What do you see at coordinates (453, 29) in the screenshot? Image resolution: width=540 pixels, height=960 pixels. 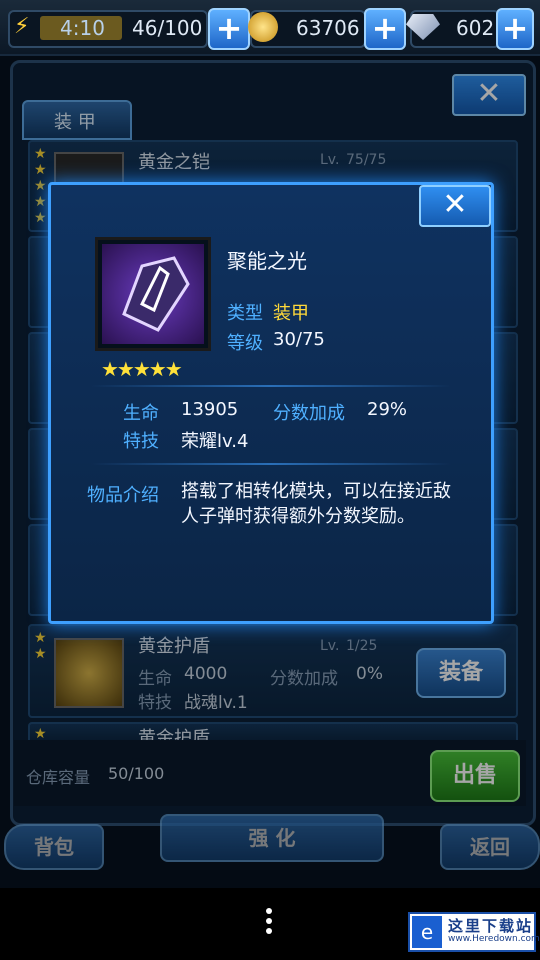 I see `gem-bar: 602` at bounding box center [453, 29].